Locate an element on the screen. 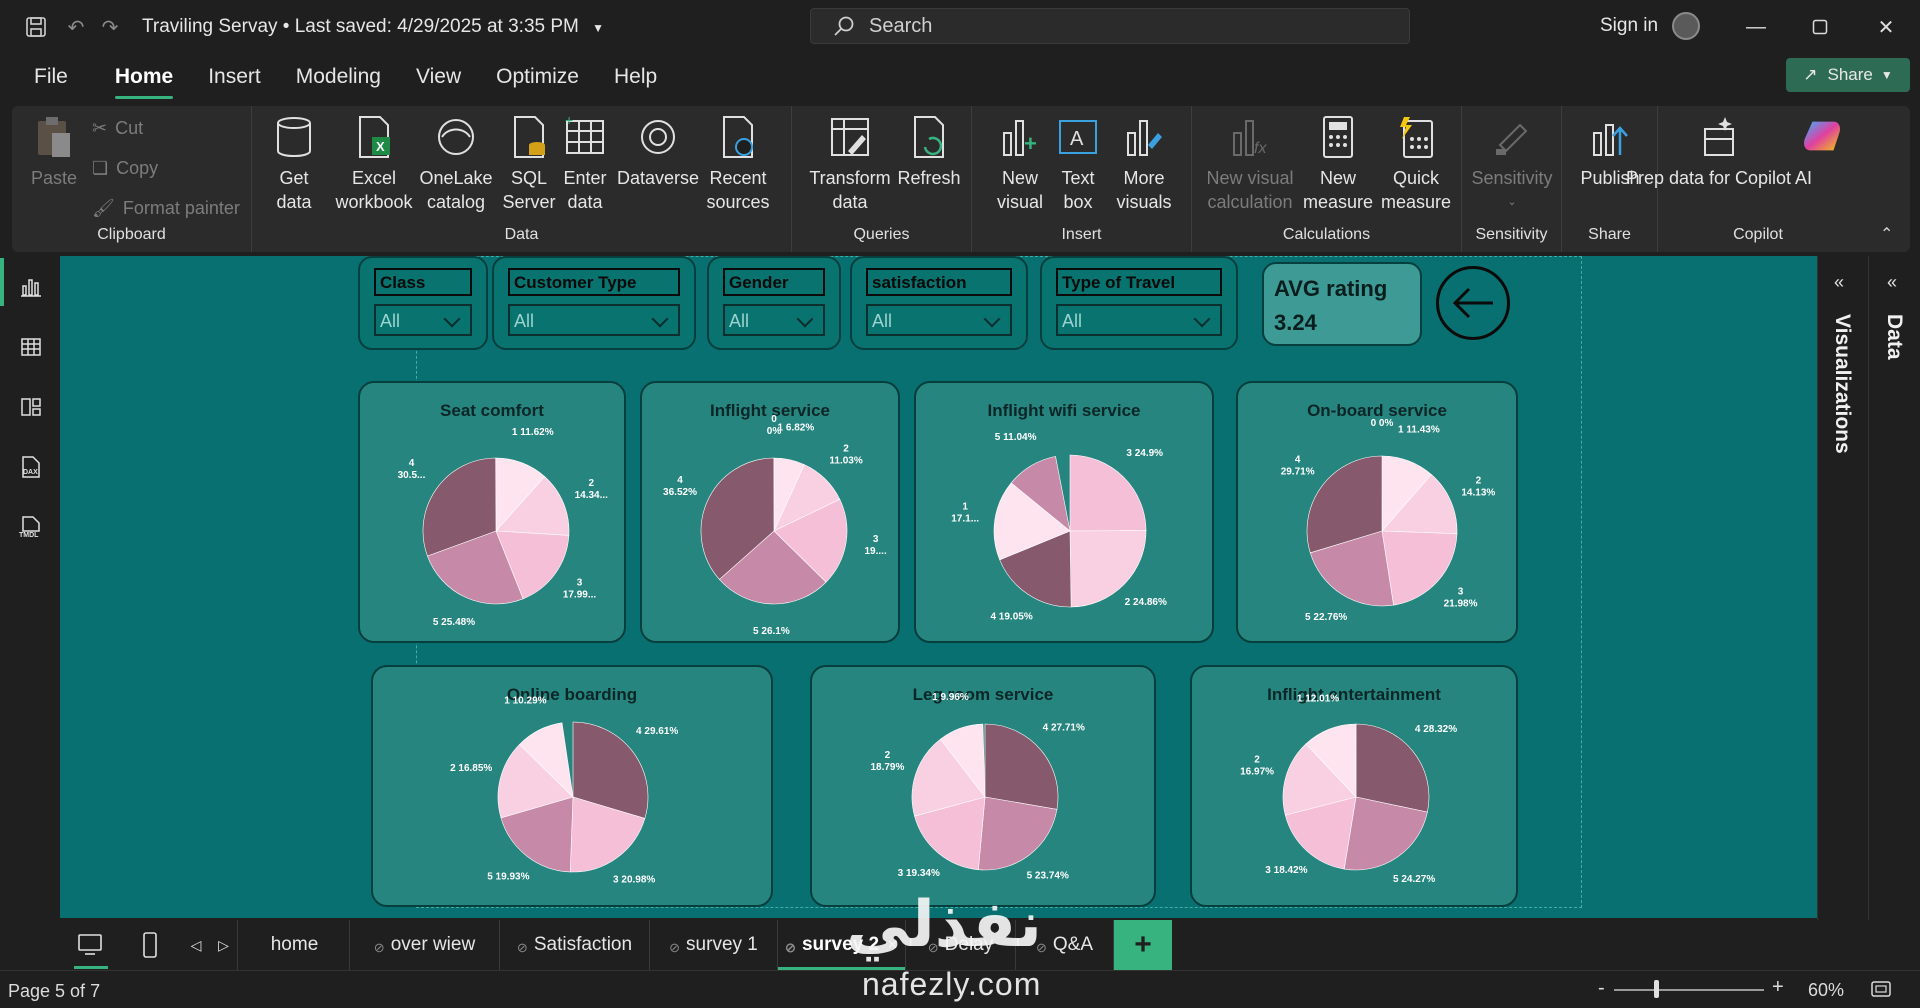  zoom-slider-thumb is located at coordinates (1656, 989).